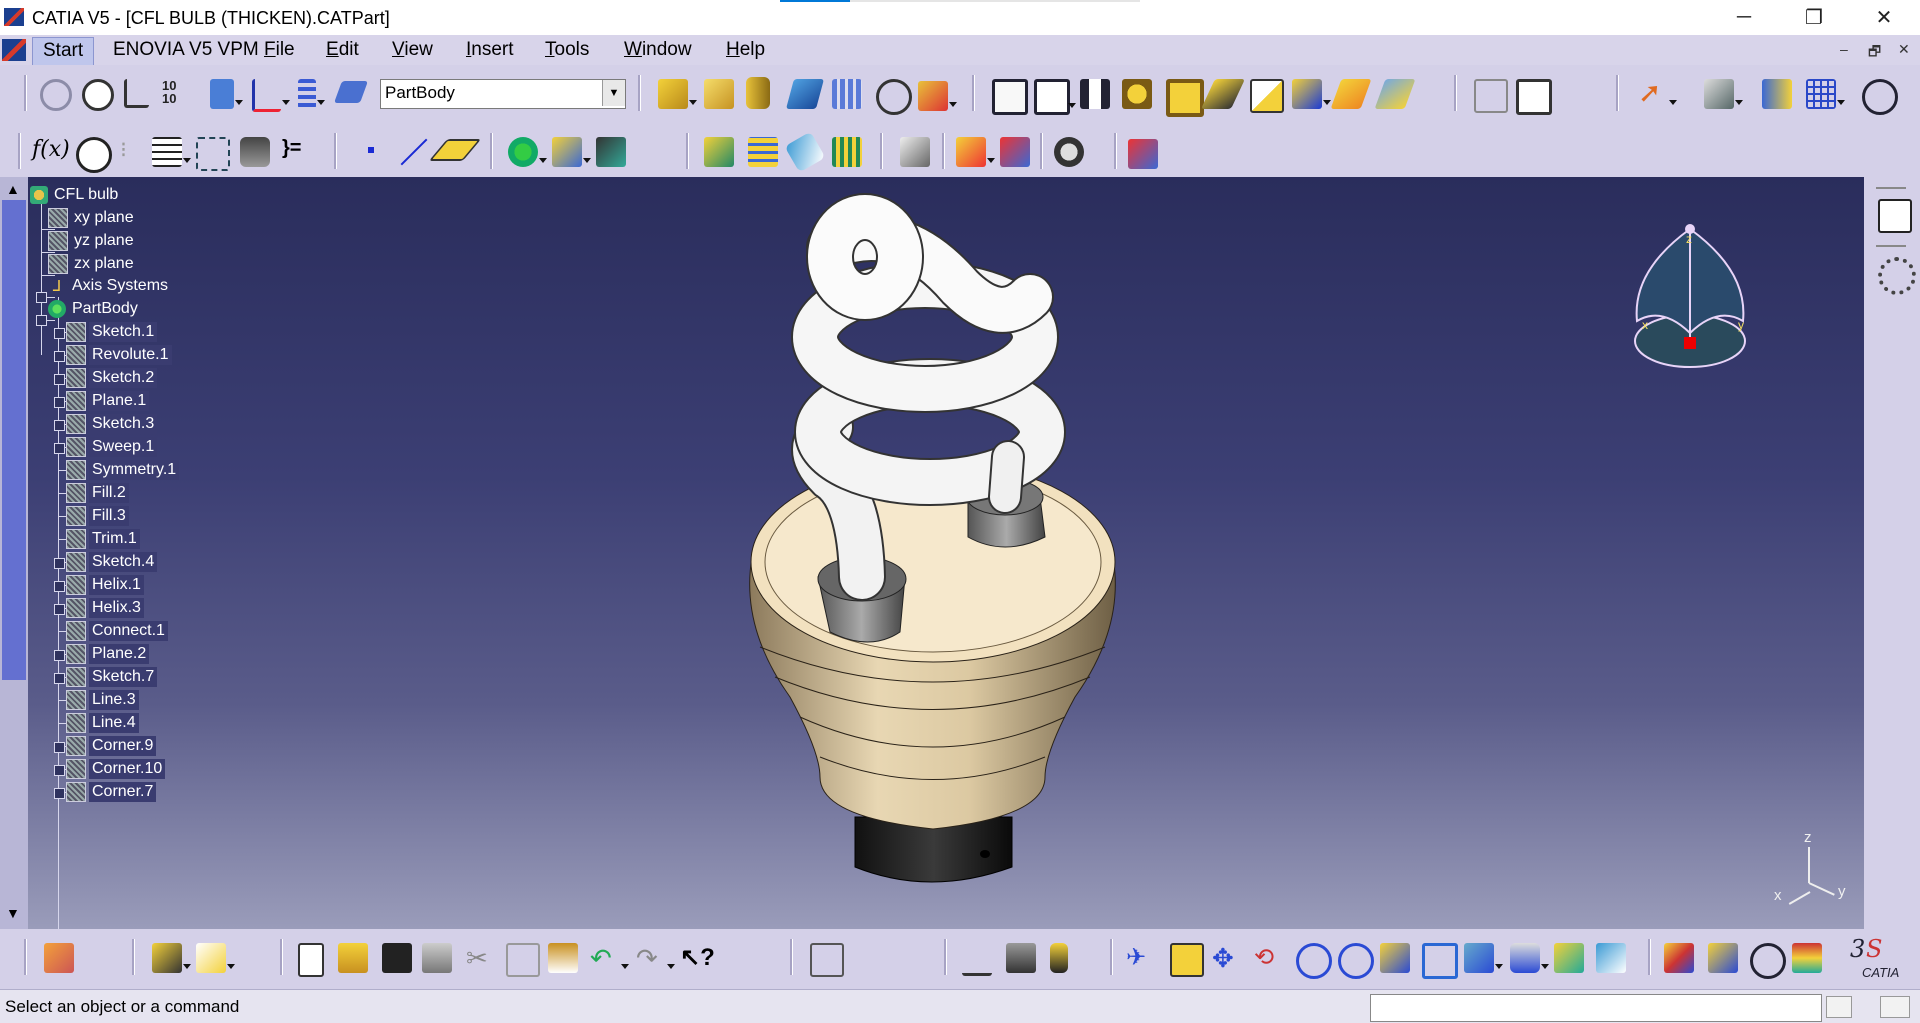 The image size is (1920, 1023). Describe the element at coordinates (677, 94) in the screenshot. I see `pad-icon` at that location.